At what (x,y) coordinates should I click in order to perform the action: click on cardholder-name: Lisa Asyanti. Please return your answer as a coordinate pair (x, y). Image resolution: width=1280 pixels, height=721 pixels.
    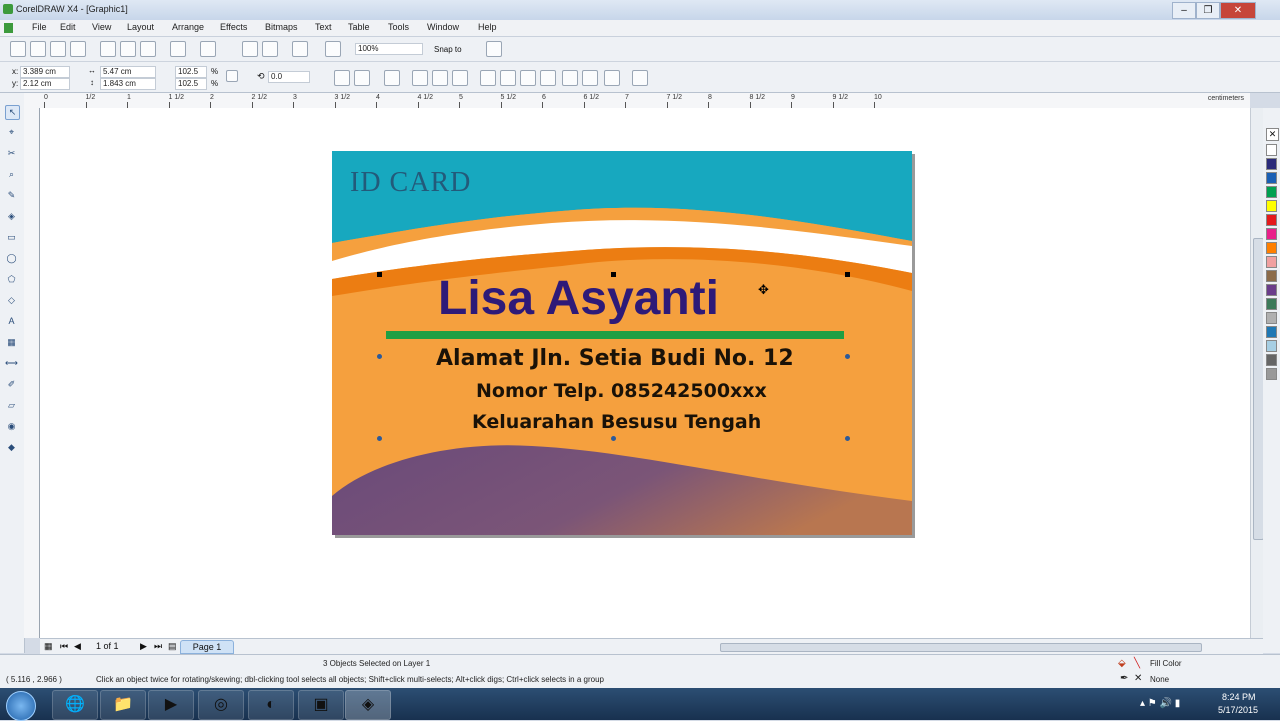
    Looking at the image, I should click on (578, 298).